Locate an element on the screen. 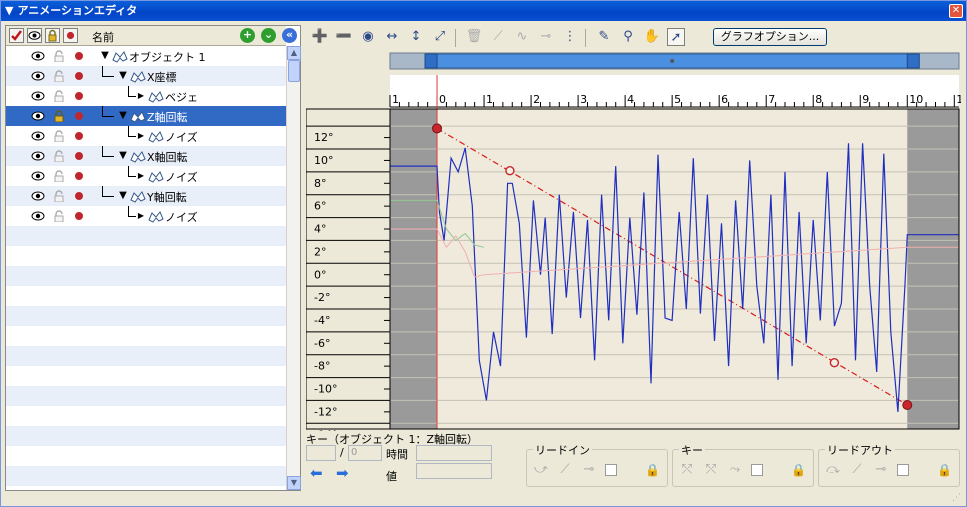  lead-out-linear-icon: ⟋ is located at coordinates (857, 470).